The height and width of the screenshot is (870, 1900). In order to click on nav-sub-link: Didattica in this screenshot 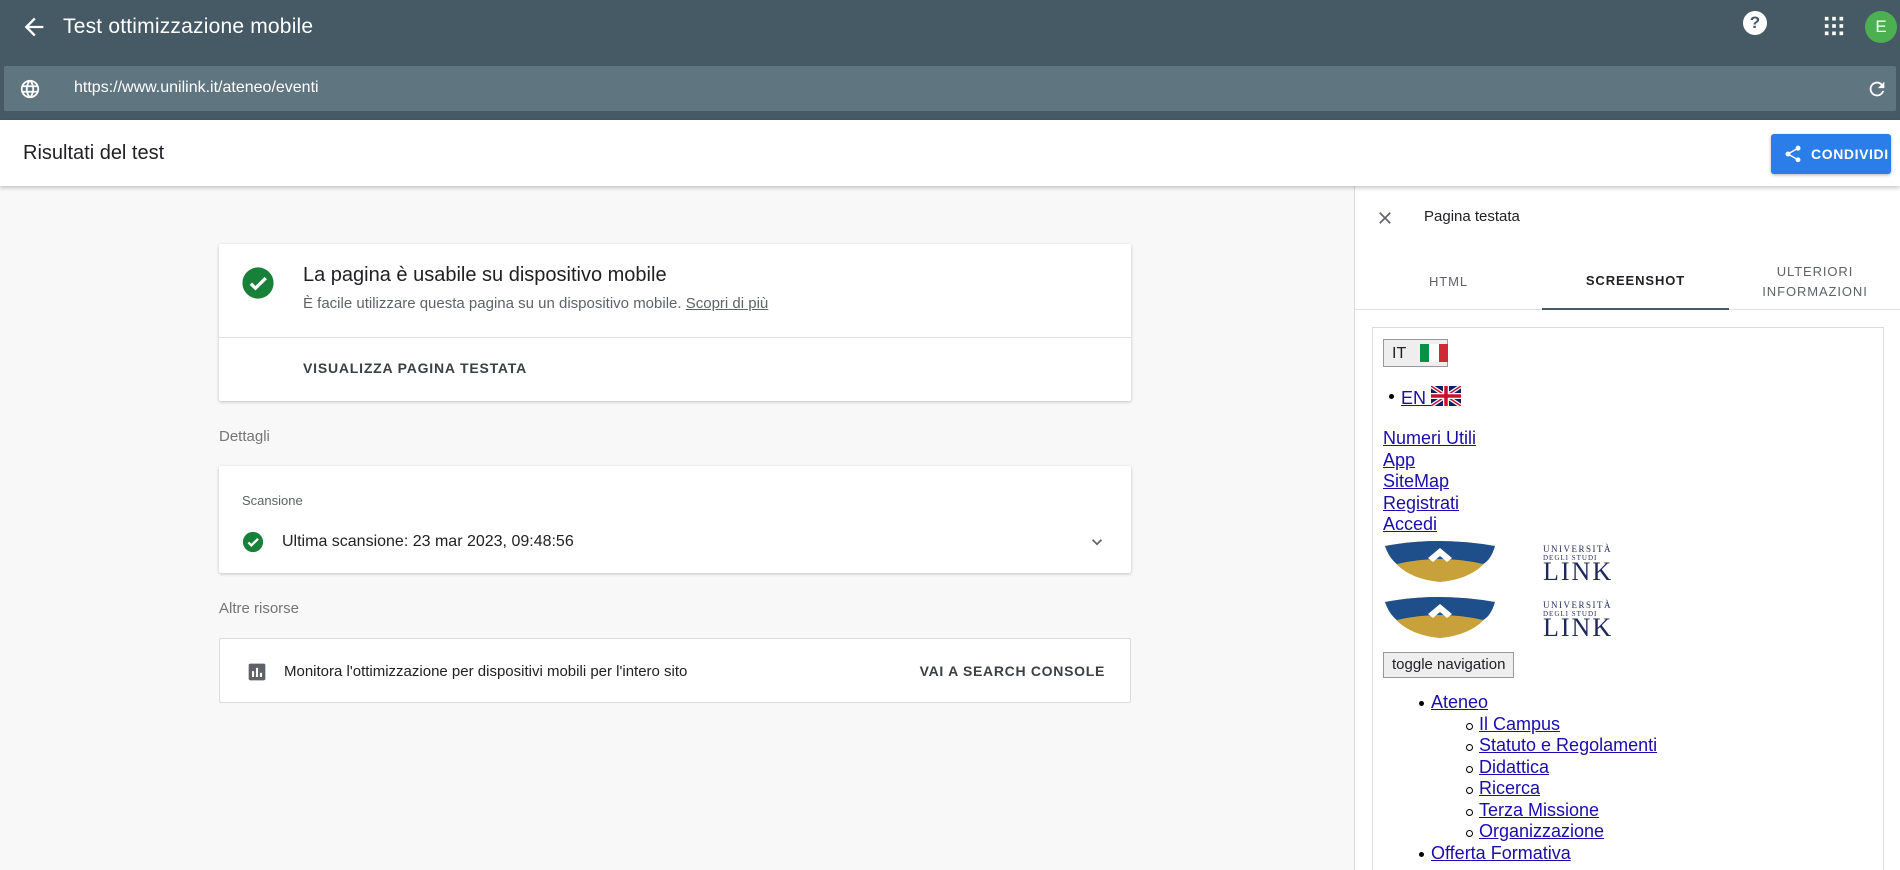, I will do `click(1514, 766)`.